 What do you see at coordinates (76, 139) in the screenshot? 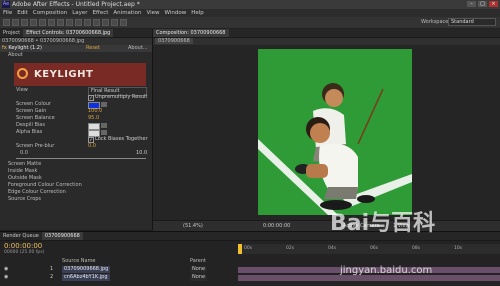
I see `property-row-lock-biases: ✓ Lock Biases Together` at bounding box center [76, 139].